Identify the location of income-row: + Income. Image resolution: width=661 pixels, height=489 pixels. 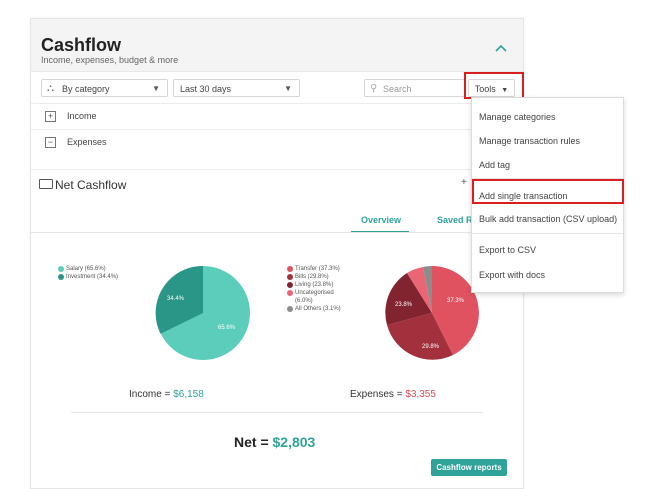
(277, 116).